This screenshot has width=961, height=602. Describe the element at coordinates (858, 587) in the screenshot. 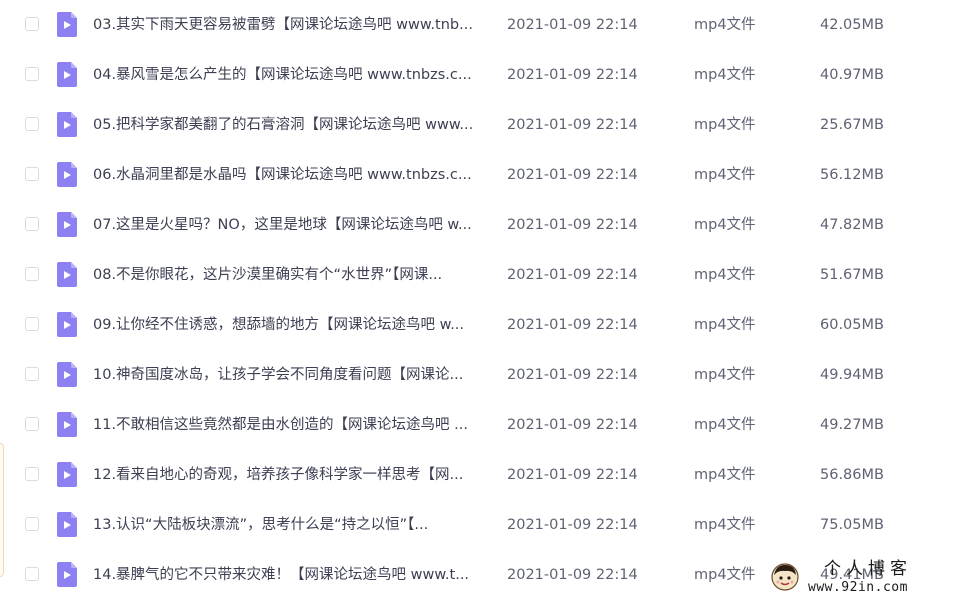

I see `watermark-url: www.92in.com` at that location.